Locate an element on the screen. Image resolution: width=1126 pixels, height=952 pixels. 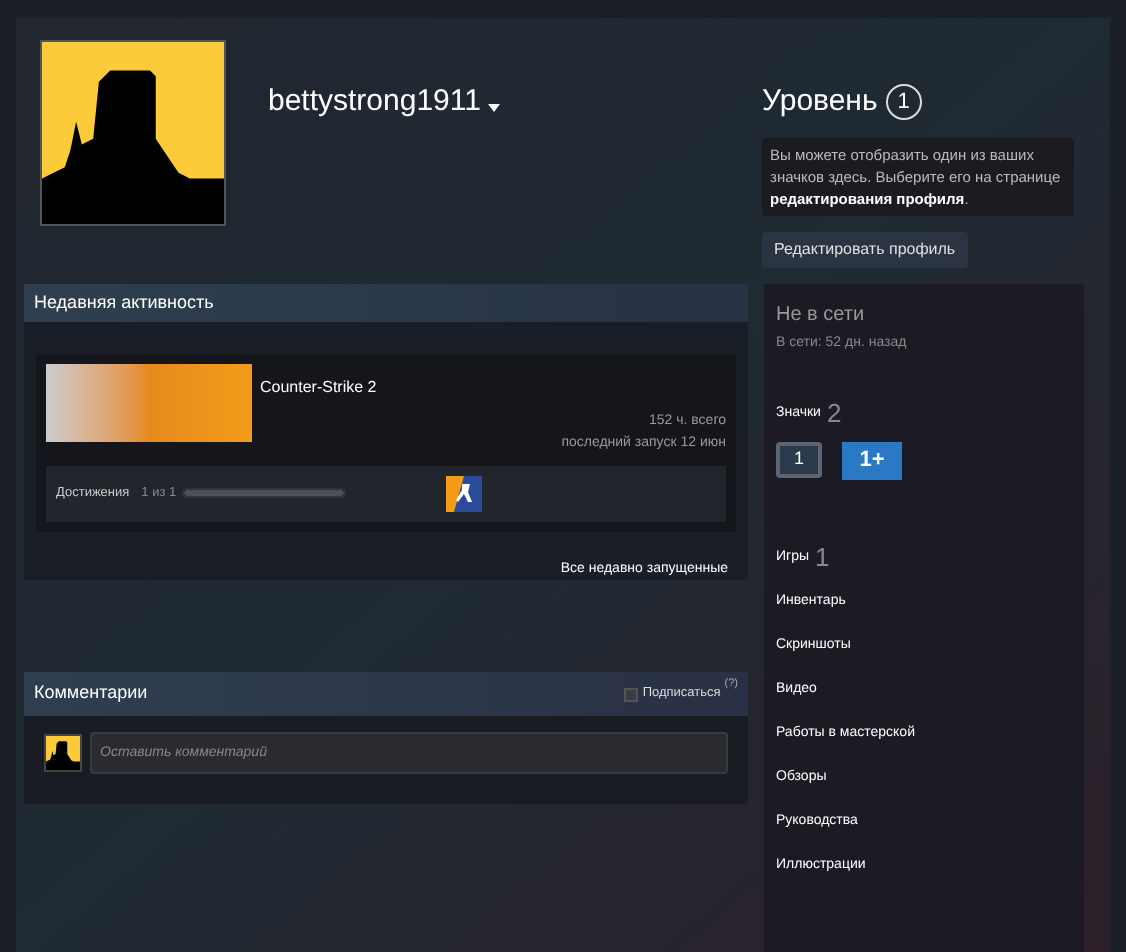
achievement-icon is located at coordinates (464, 493).